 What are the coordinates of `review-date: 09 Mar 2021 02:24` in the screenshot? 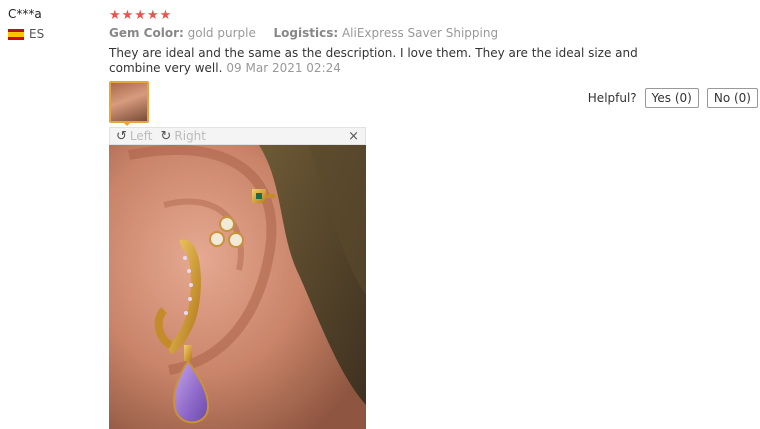 It's located at (283, 68).